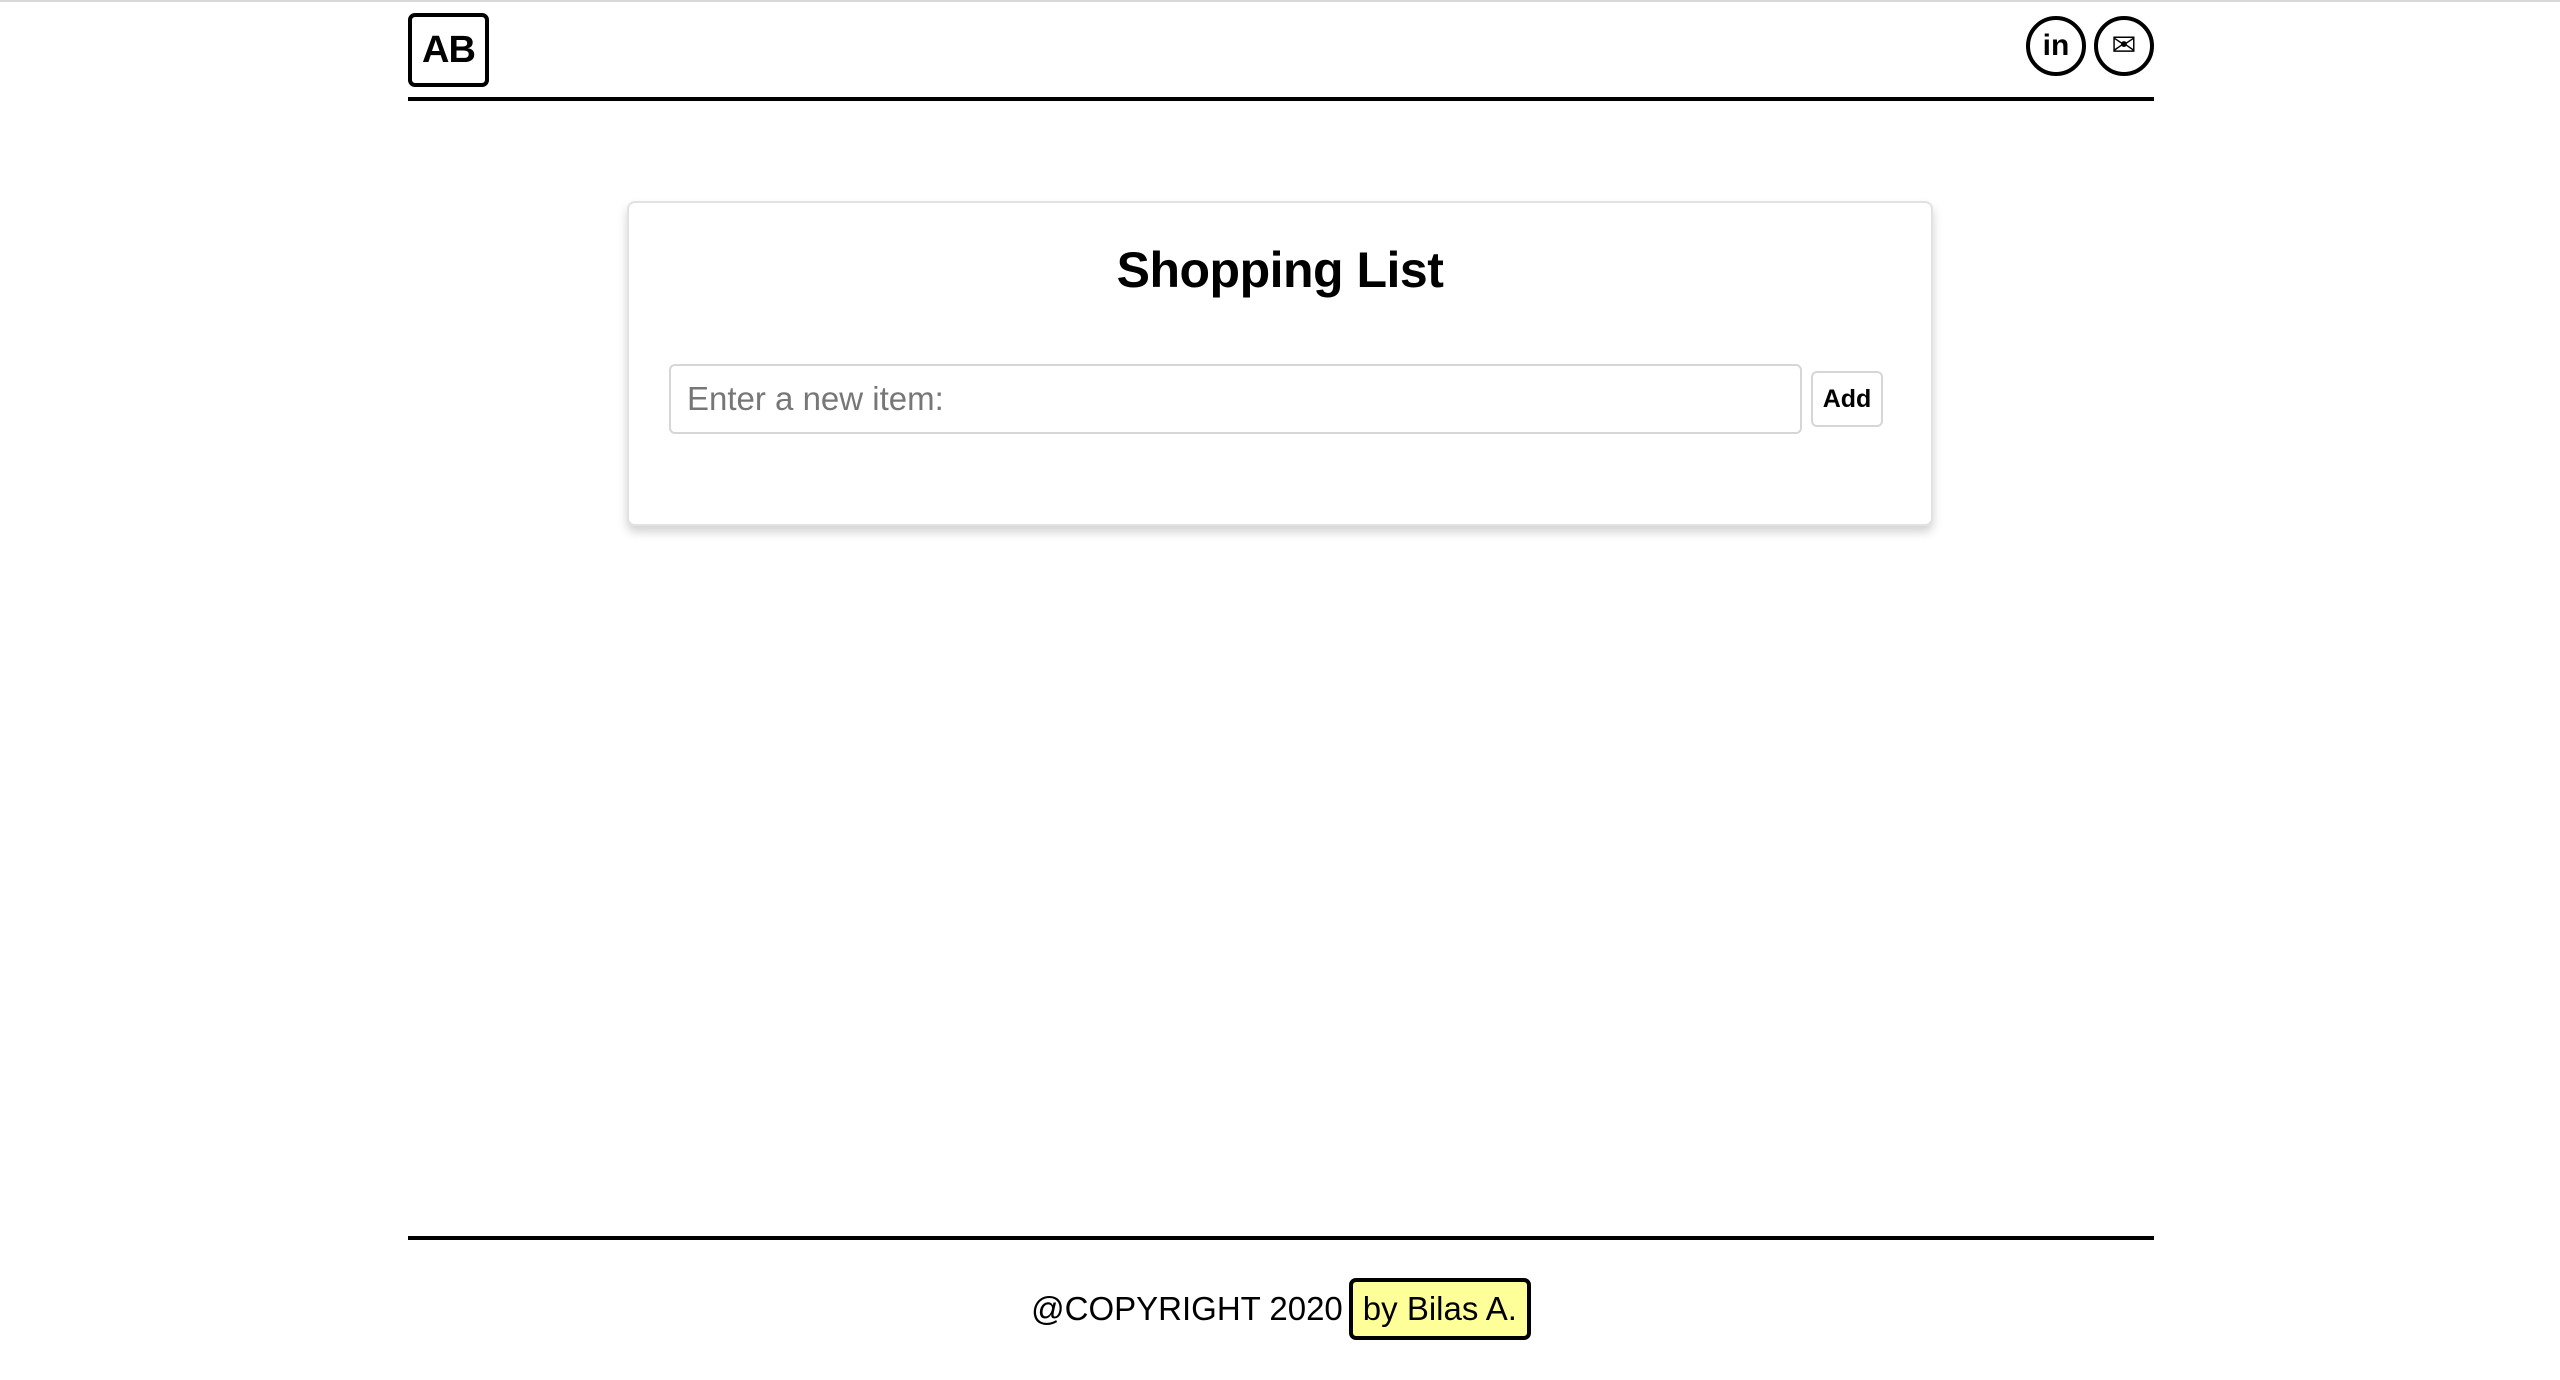 This screenshot has width=2560, height=1380. What do you see at coordinates (1439, 1309) in the screenshot?
I see `author-link: by Bilas A.` at bounding box center [1439, 1309].